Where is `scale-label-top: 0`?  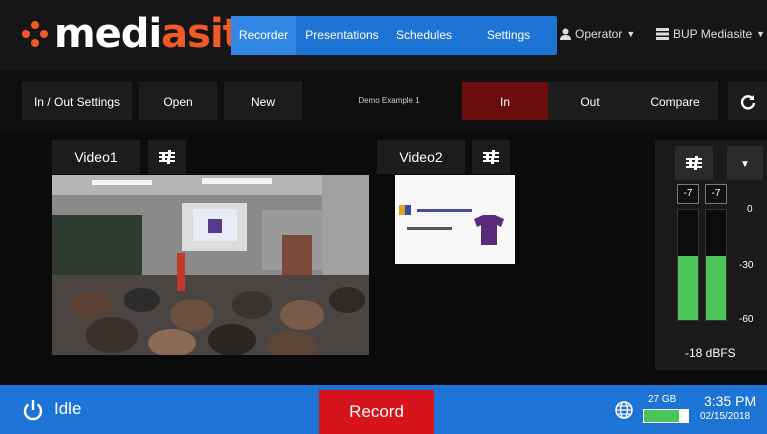
scale-label-top: 0 is located at coordinates (750, 209).